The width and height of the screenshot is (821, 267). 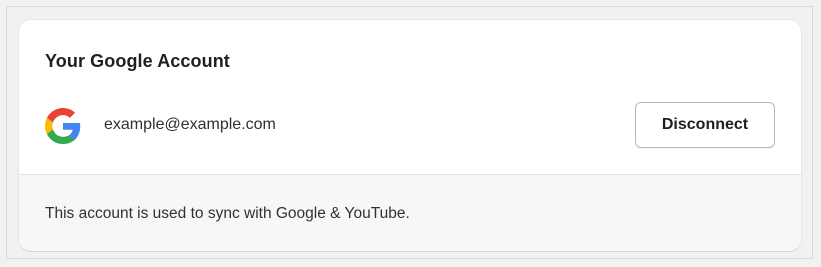 What do you see at coordinates (705, 125) in the screenshot?
I see `disconnect-button: Disconnect` at bounding box center [705, 125].